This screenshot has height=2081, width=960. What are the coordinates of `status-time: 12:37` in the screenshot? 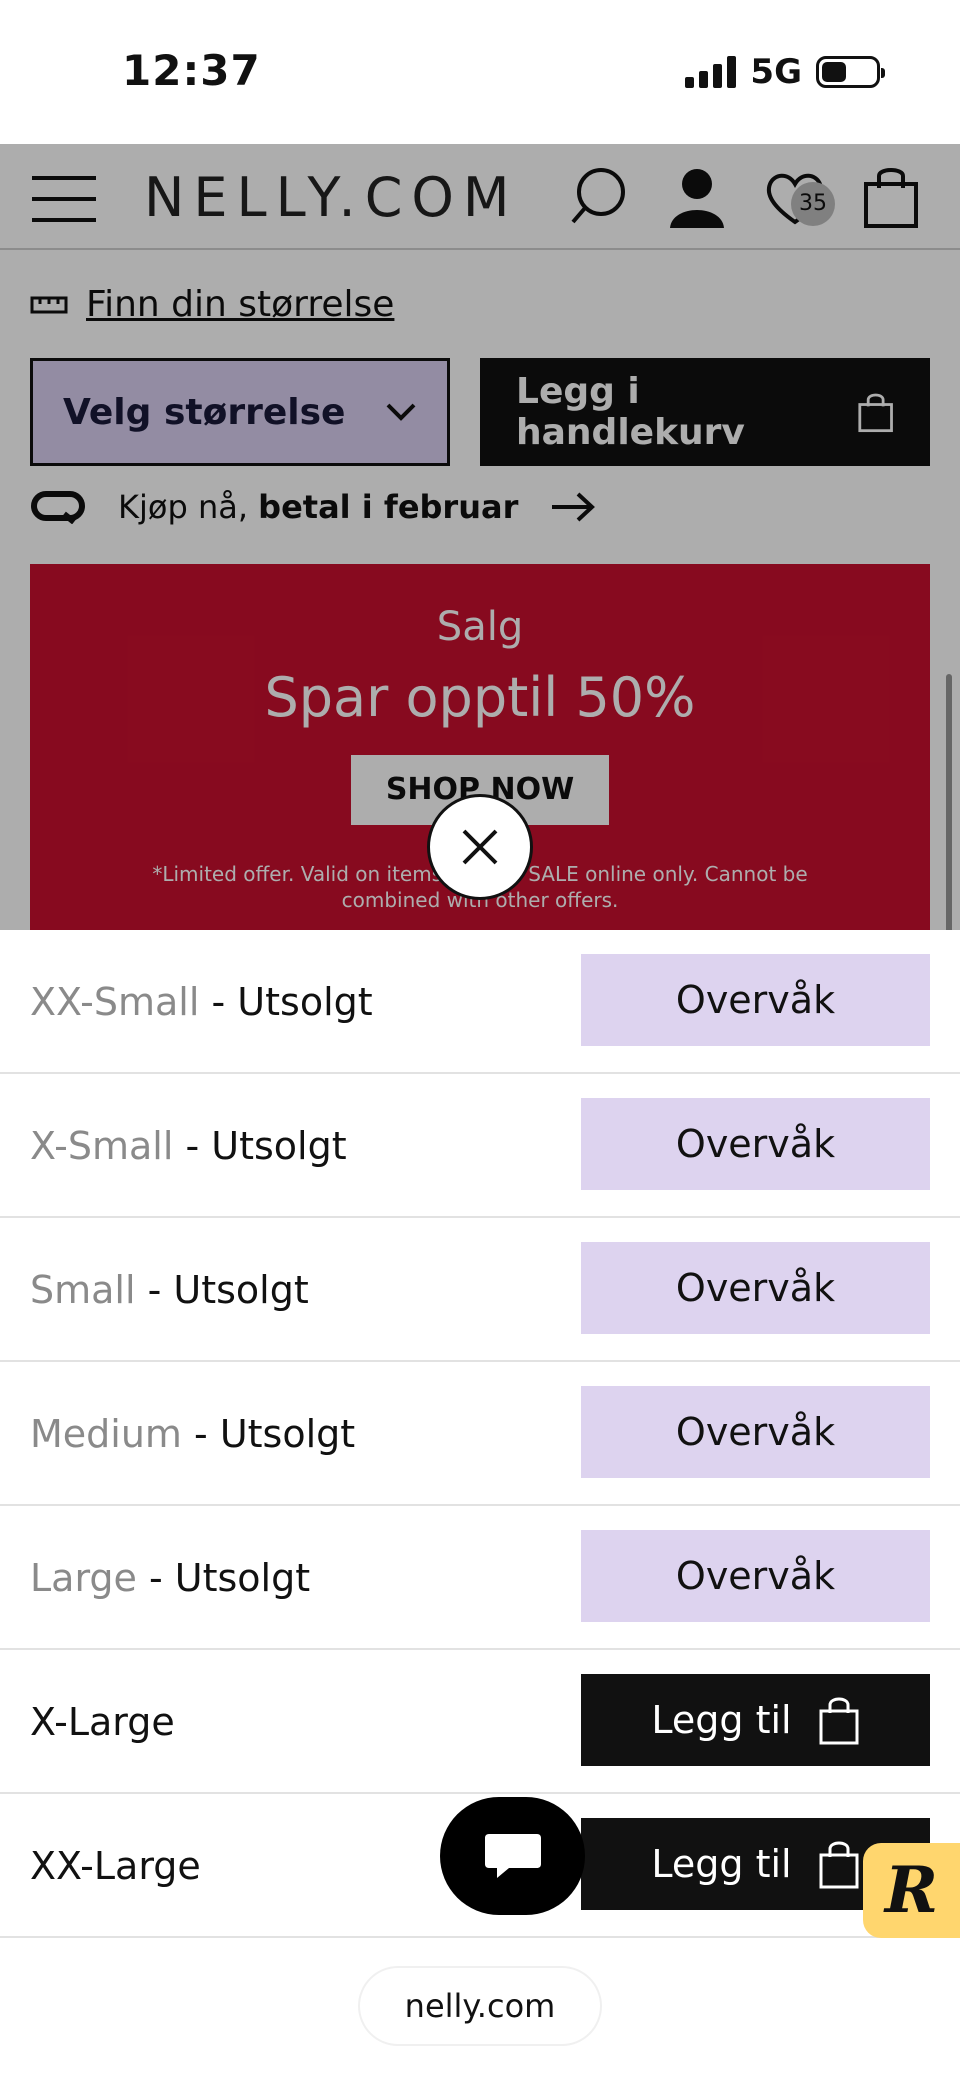 It's located at (191, 70).